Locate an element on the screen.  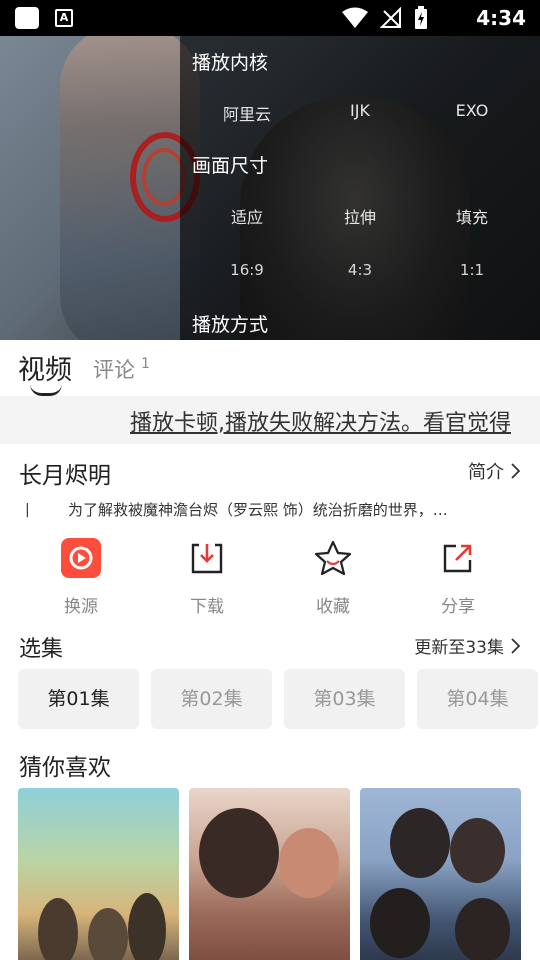
size-option-stretch: 拉伸 is located at coordinates (360, 216).